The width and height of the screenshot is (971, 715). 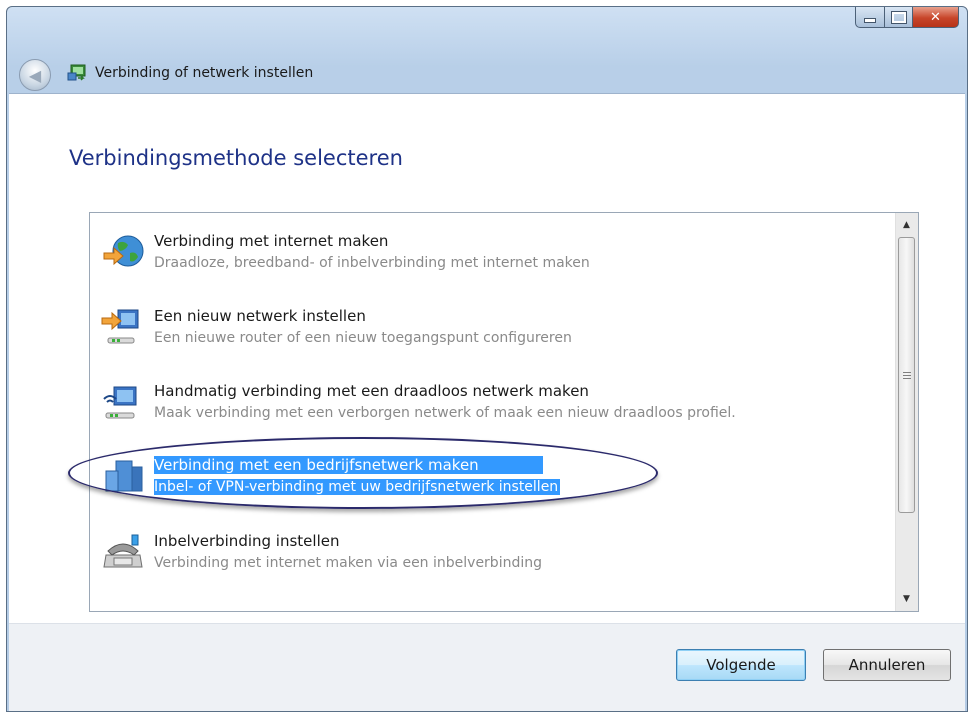 I want to click on close-button: ✕, so click(x=936, y=17).